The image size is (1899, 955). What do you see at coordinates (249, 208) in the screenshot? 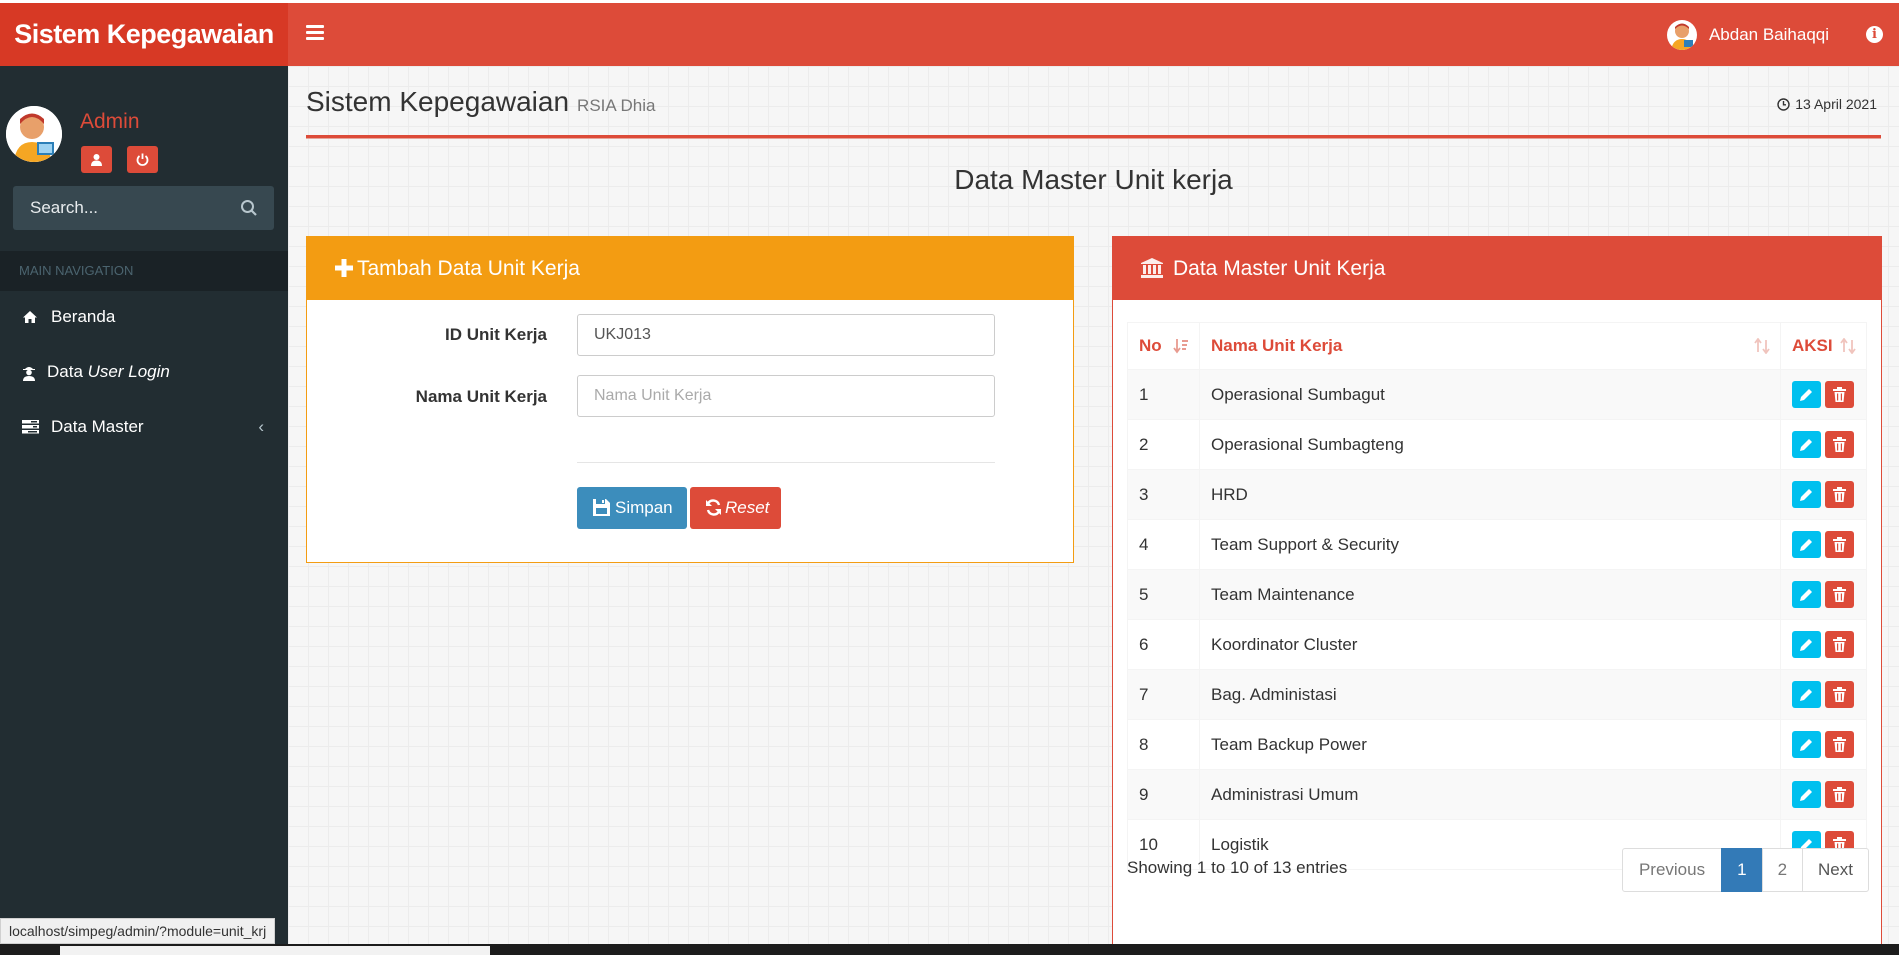
I see `search-icon` at bounding box center [249, 208].